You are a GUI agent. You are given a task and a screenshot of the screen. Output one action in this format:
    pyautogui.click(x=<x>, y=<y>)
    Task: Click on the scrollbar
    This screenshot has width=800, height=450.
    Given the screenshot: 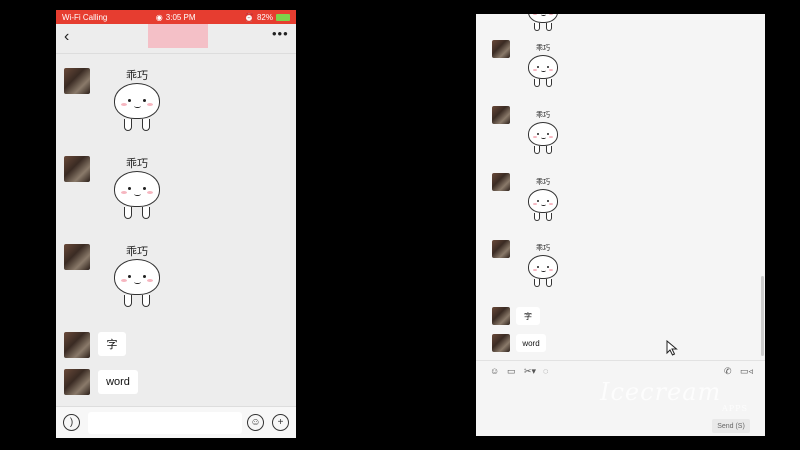 What is the action you would take?
    pyautogui.click(x=762, y=316)
    